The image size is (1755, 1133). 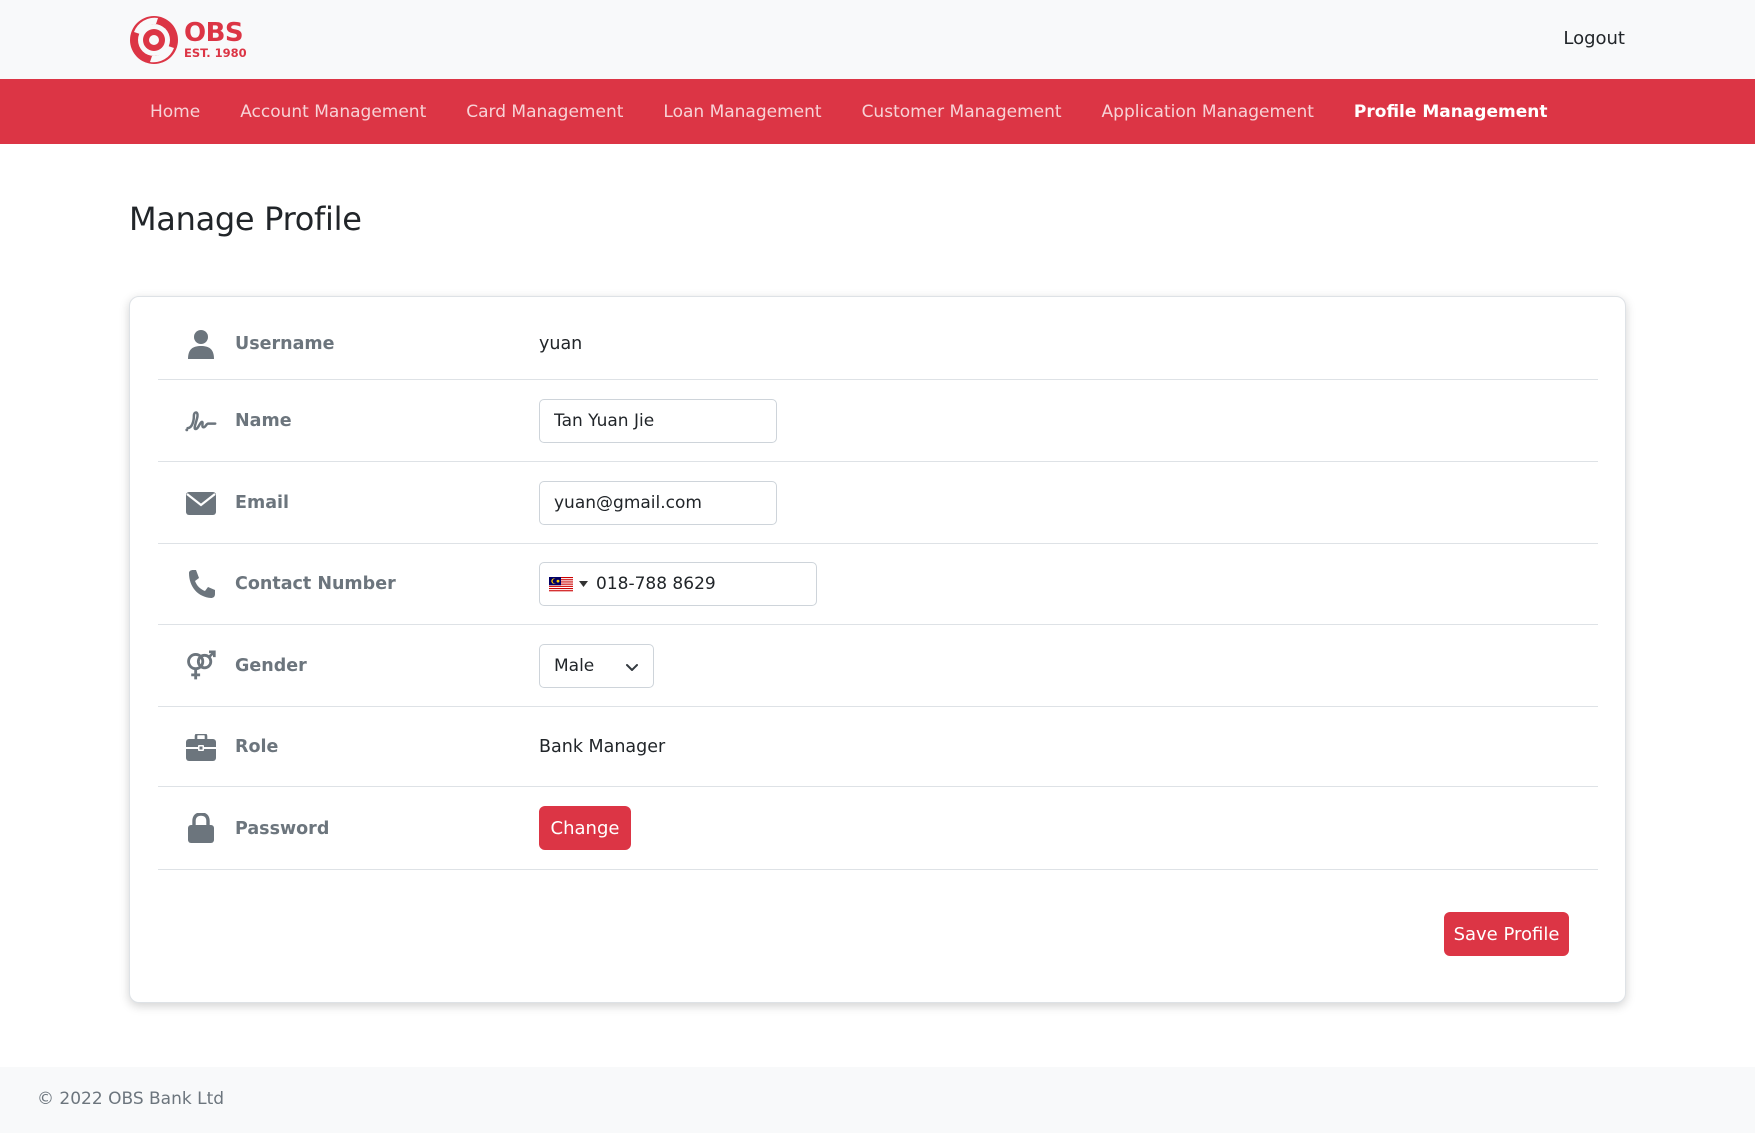 What do you see at coordinates (602, 747) in the screenshot?
I see `role-value: Bank Manager` at bounding box center [602, 747].